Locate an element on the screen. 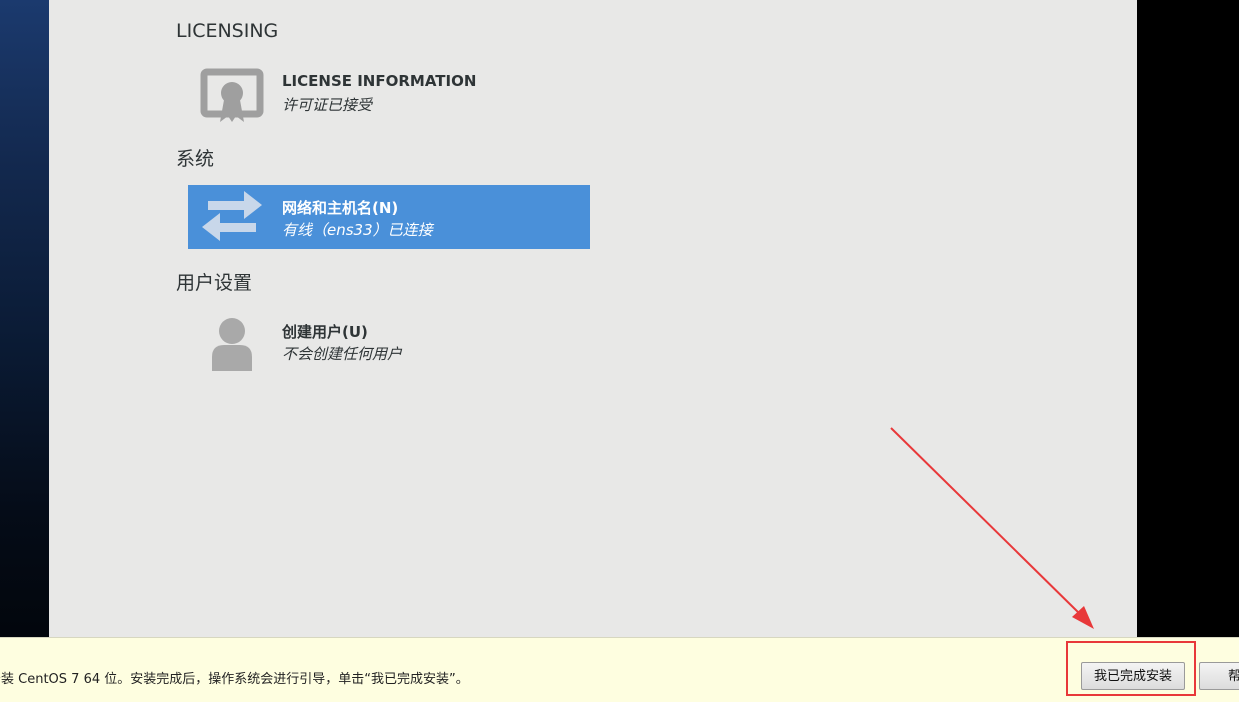 The width and height of the screenshot is (1239, 702). section-title-user-settings: 用户设置 is located at coordinates (214, 283).